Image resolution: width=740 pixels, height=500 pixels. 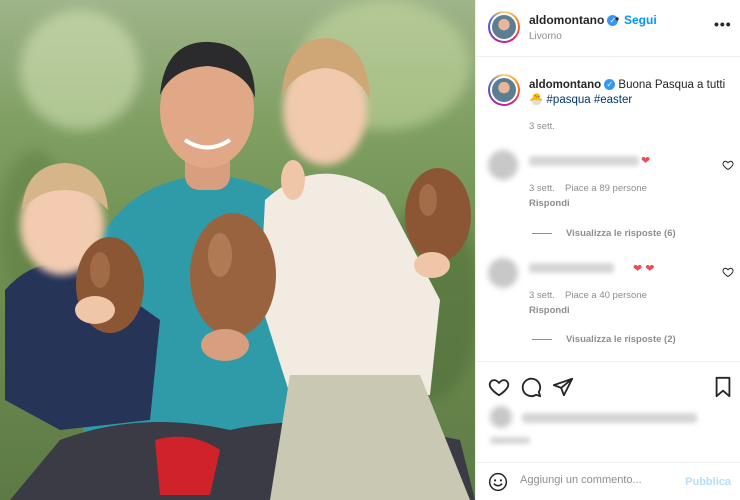 What do you see at coordinates (723, 24) in the screenshot?
I see `more-options-icon: •••` at bounding box center [723, 24].